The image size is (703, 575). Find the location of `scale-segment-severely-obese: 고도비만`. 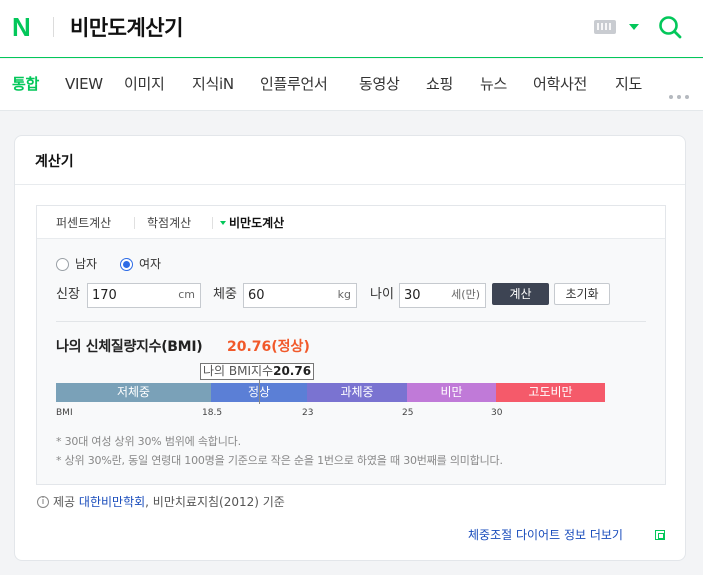

scale-segment-severely-obese: 고도비만 is located at coordinates (550, 392).